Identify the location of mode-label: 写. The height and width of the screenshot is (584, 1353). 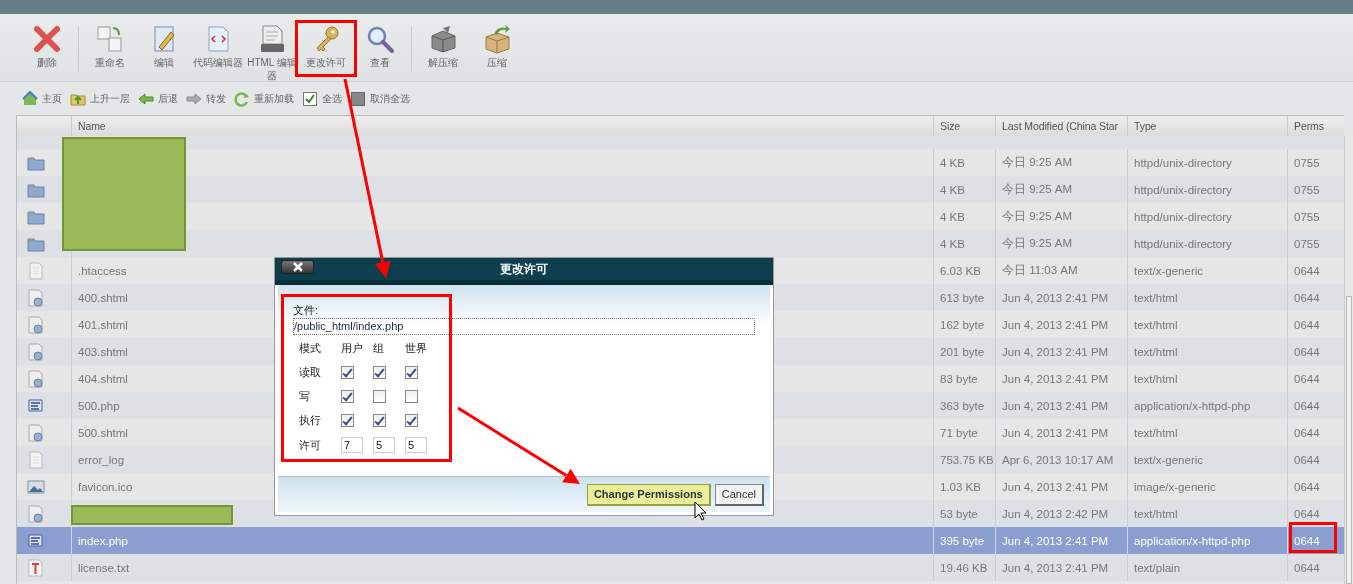
(305, 396).